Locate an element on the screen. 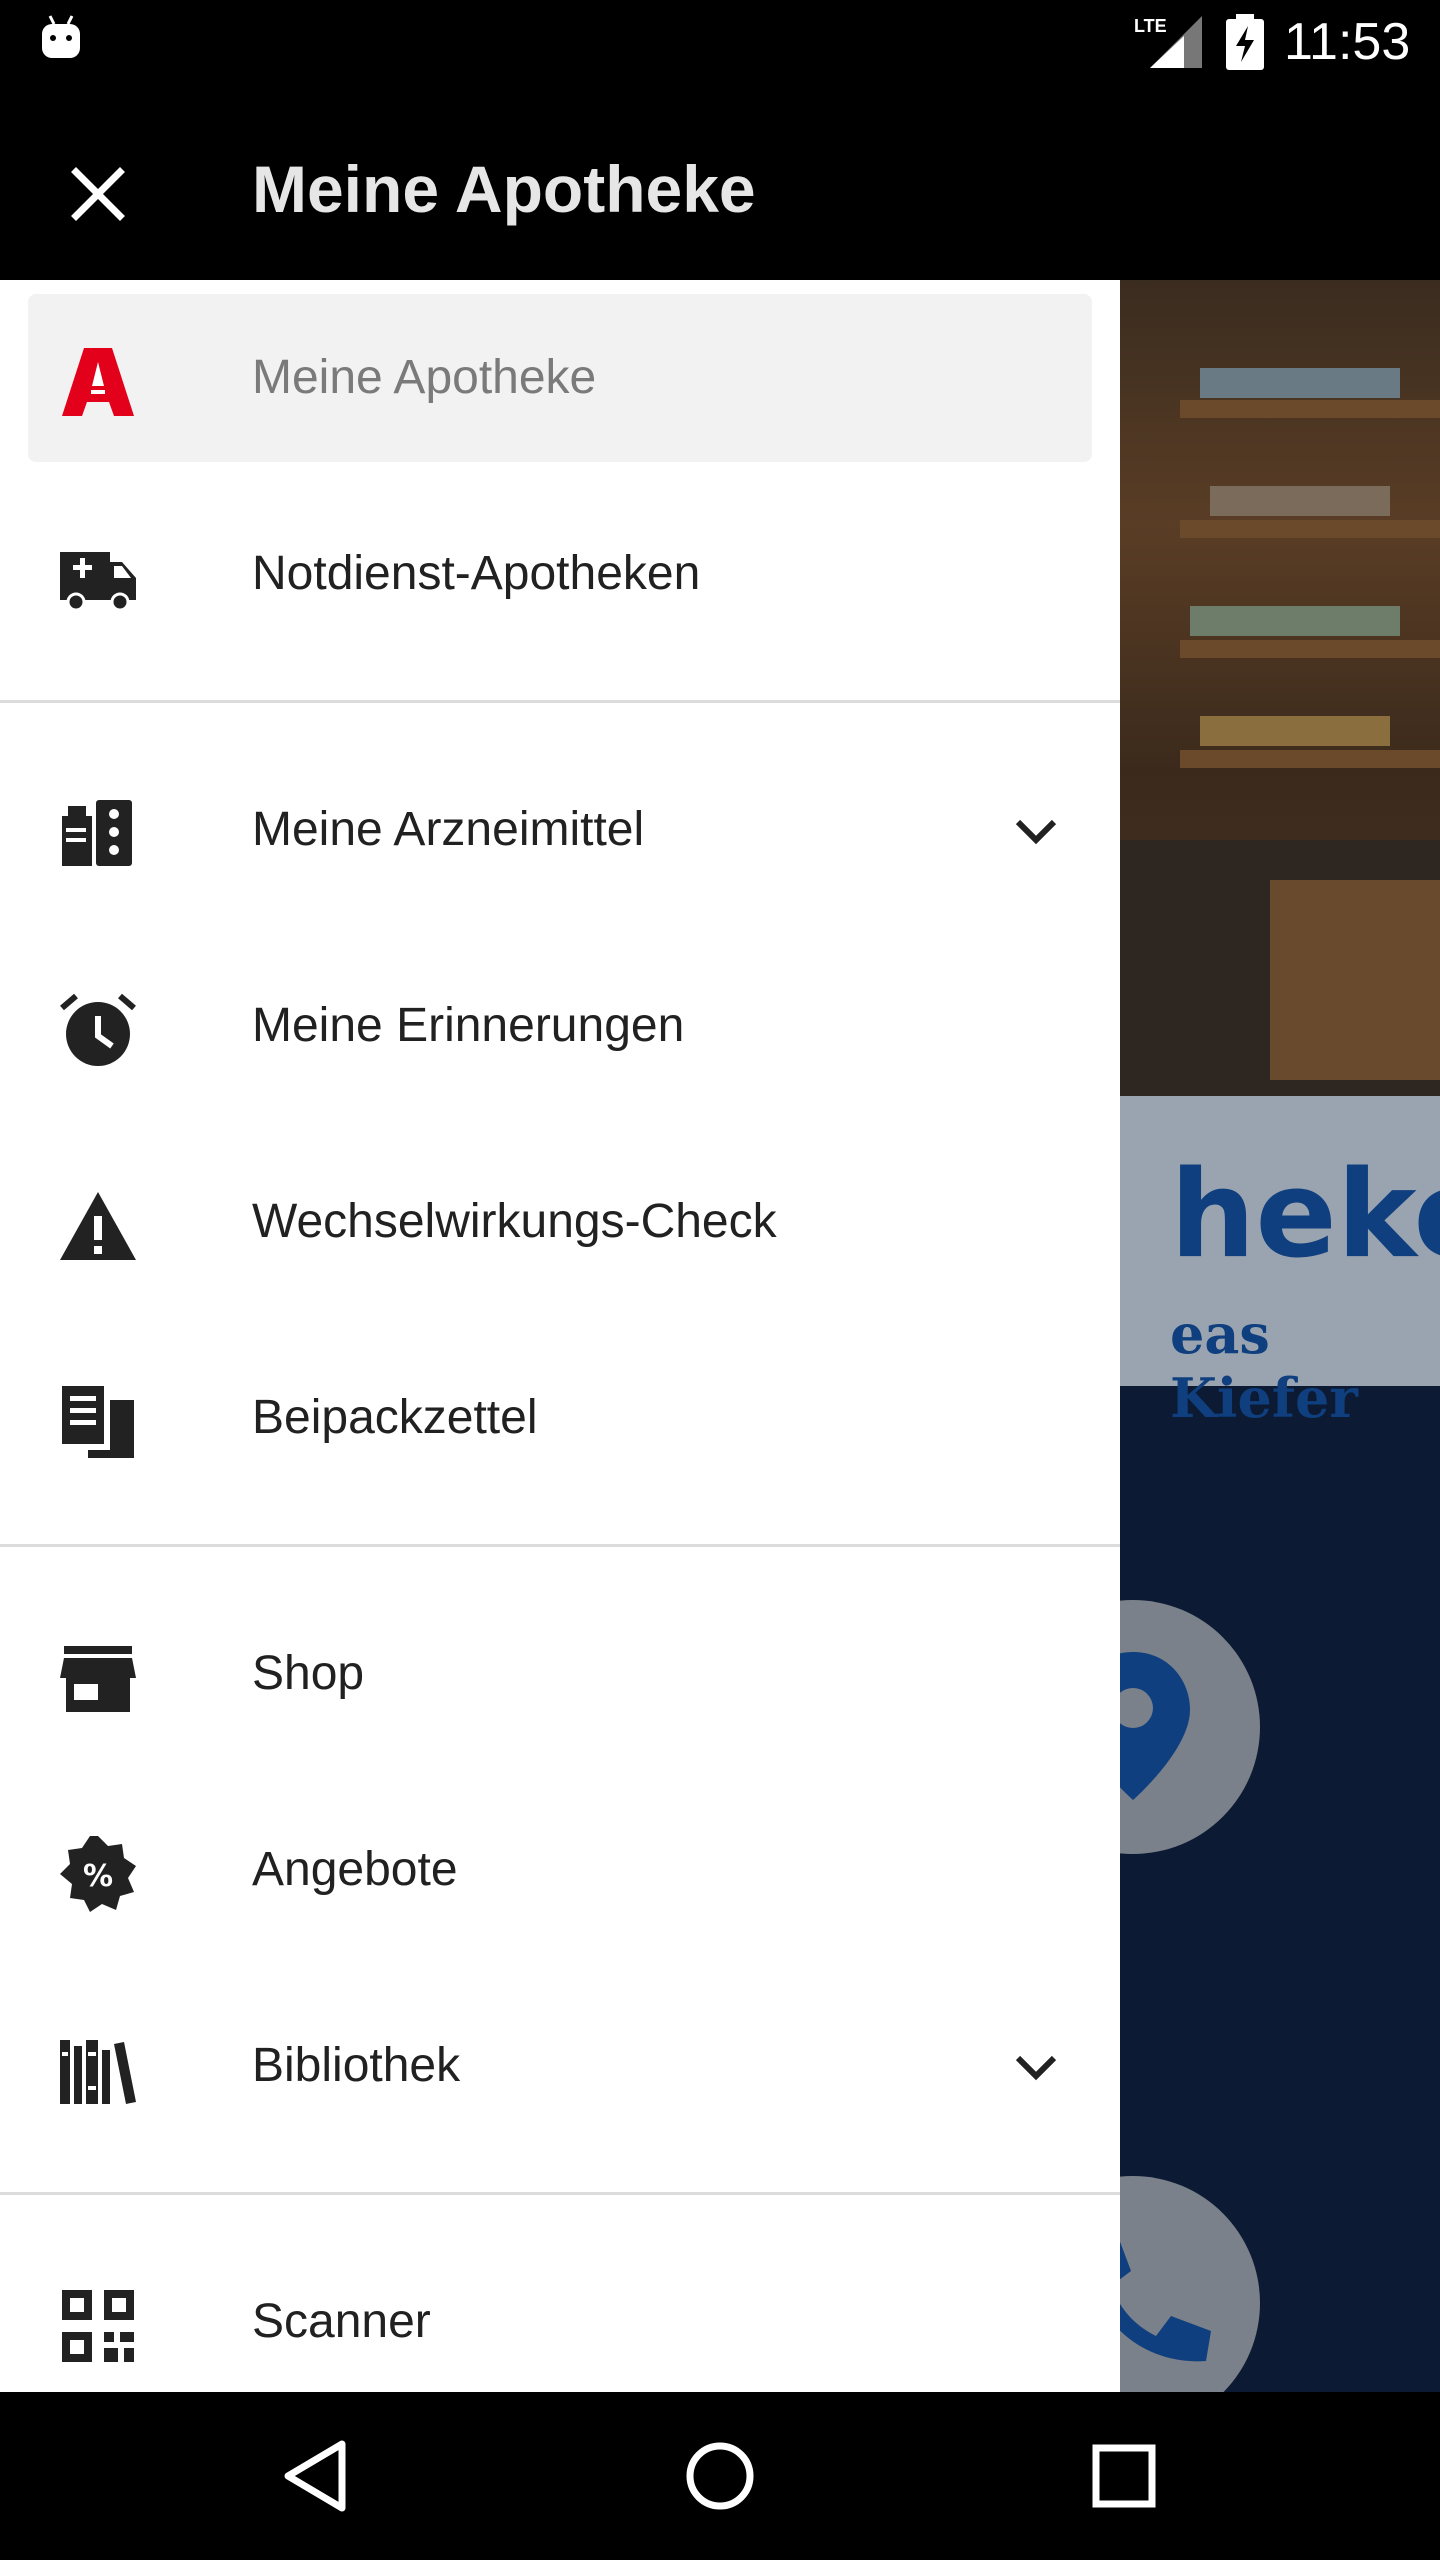  close-icon is located at coordinates (98, 194).